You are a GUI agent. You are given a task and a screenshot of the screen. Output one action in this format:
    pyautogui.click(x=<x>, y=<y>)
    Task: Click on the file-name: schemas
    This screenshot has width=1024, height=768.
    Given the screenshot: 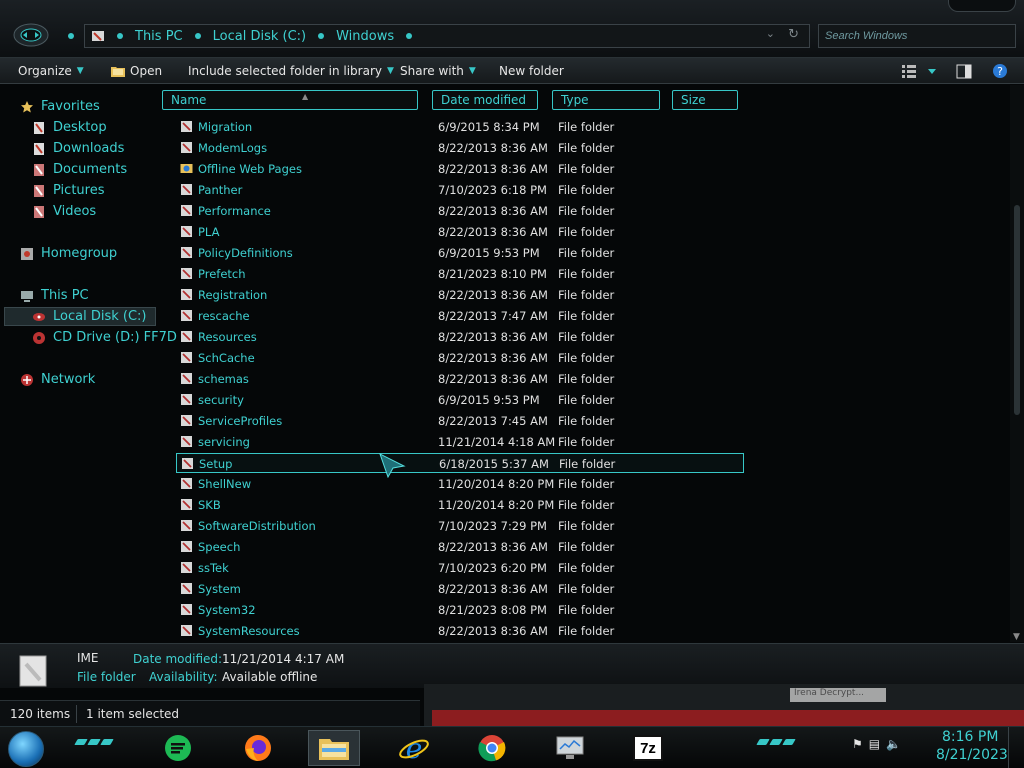 What is the action you would take?
    pyautogui.click(x=223, y=379)
    